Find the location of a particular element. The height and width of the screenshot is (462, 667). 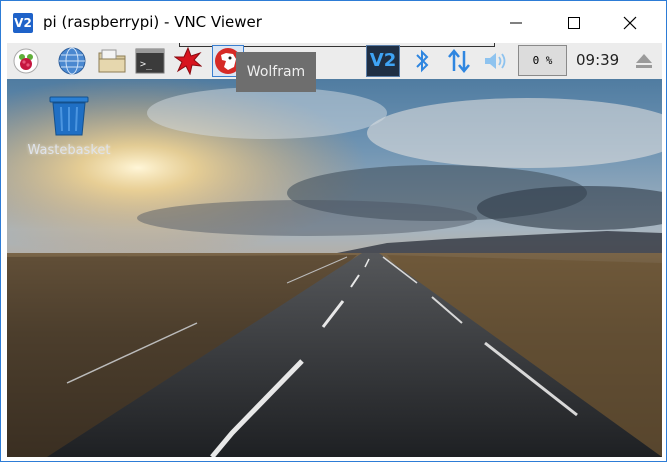

minimize-icon is located at coordinates (516, 23).